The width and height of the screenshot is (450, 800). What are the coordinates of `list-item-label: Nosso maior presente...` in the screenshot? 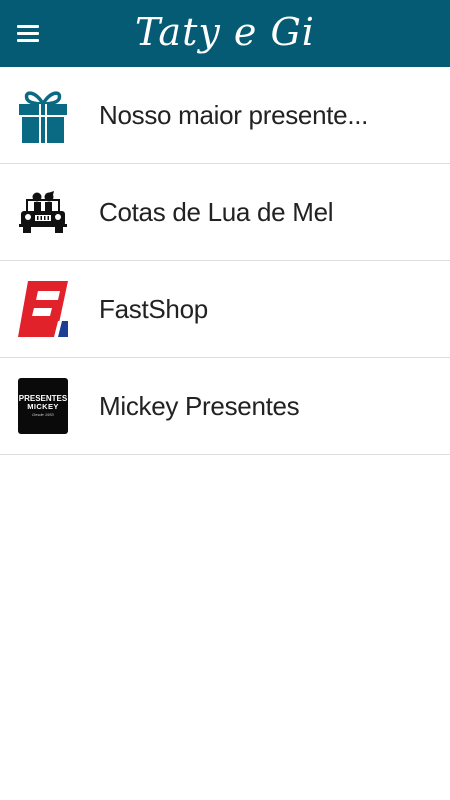 It's located at (234, 115).